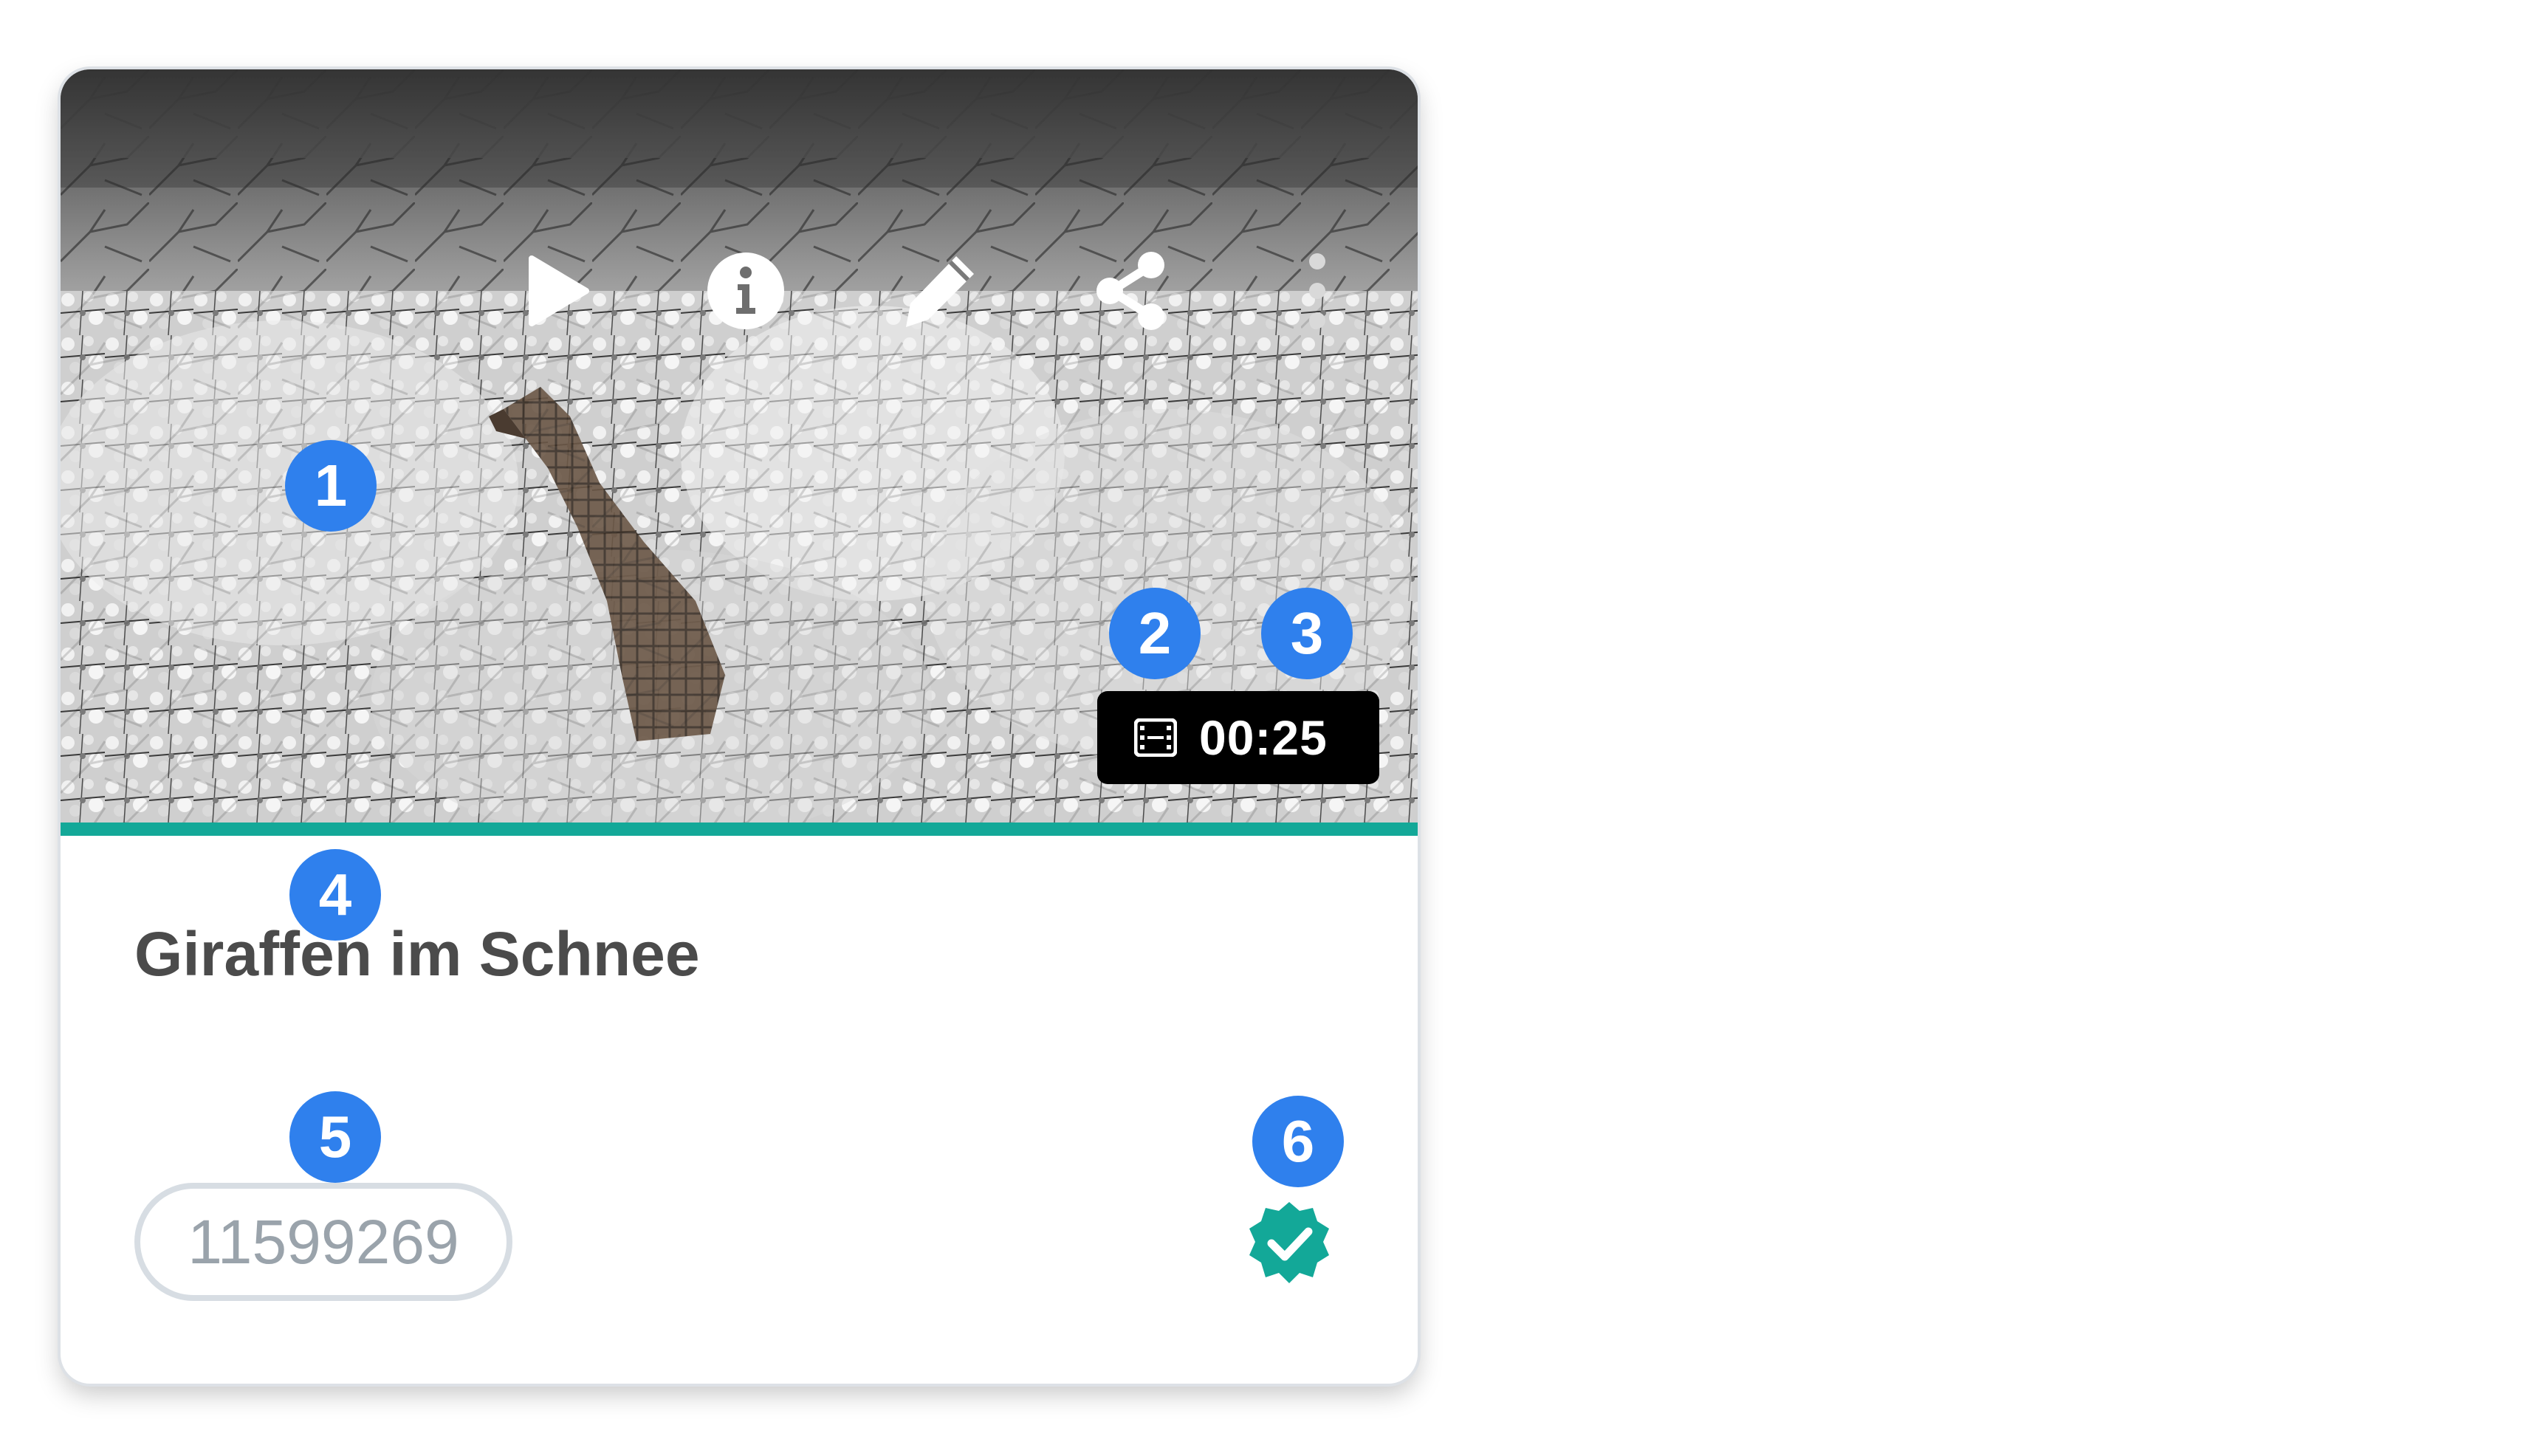 Image resolution: width=2540 pixels, height=1456 pixels. I want to click on share-icon, so click(1130, 291).